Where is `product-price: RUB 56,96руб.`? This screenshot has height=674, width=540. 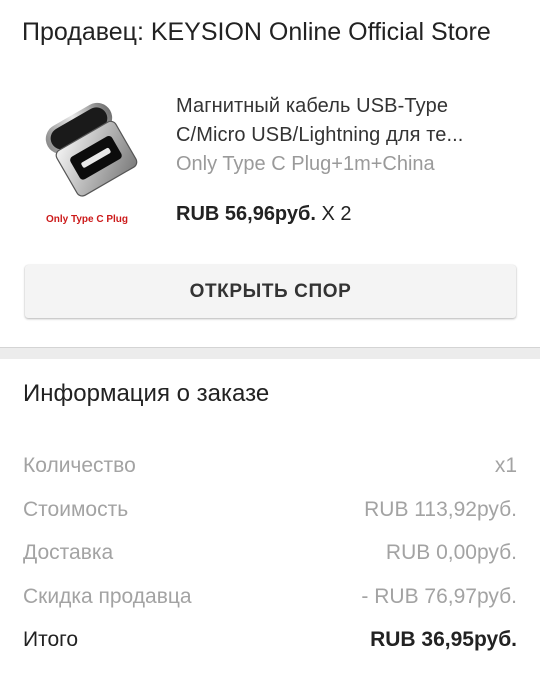
product-price: RUB 56,96руб. is located at coordinates (246, 214).